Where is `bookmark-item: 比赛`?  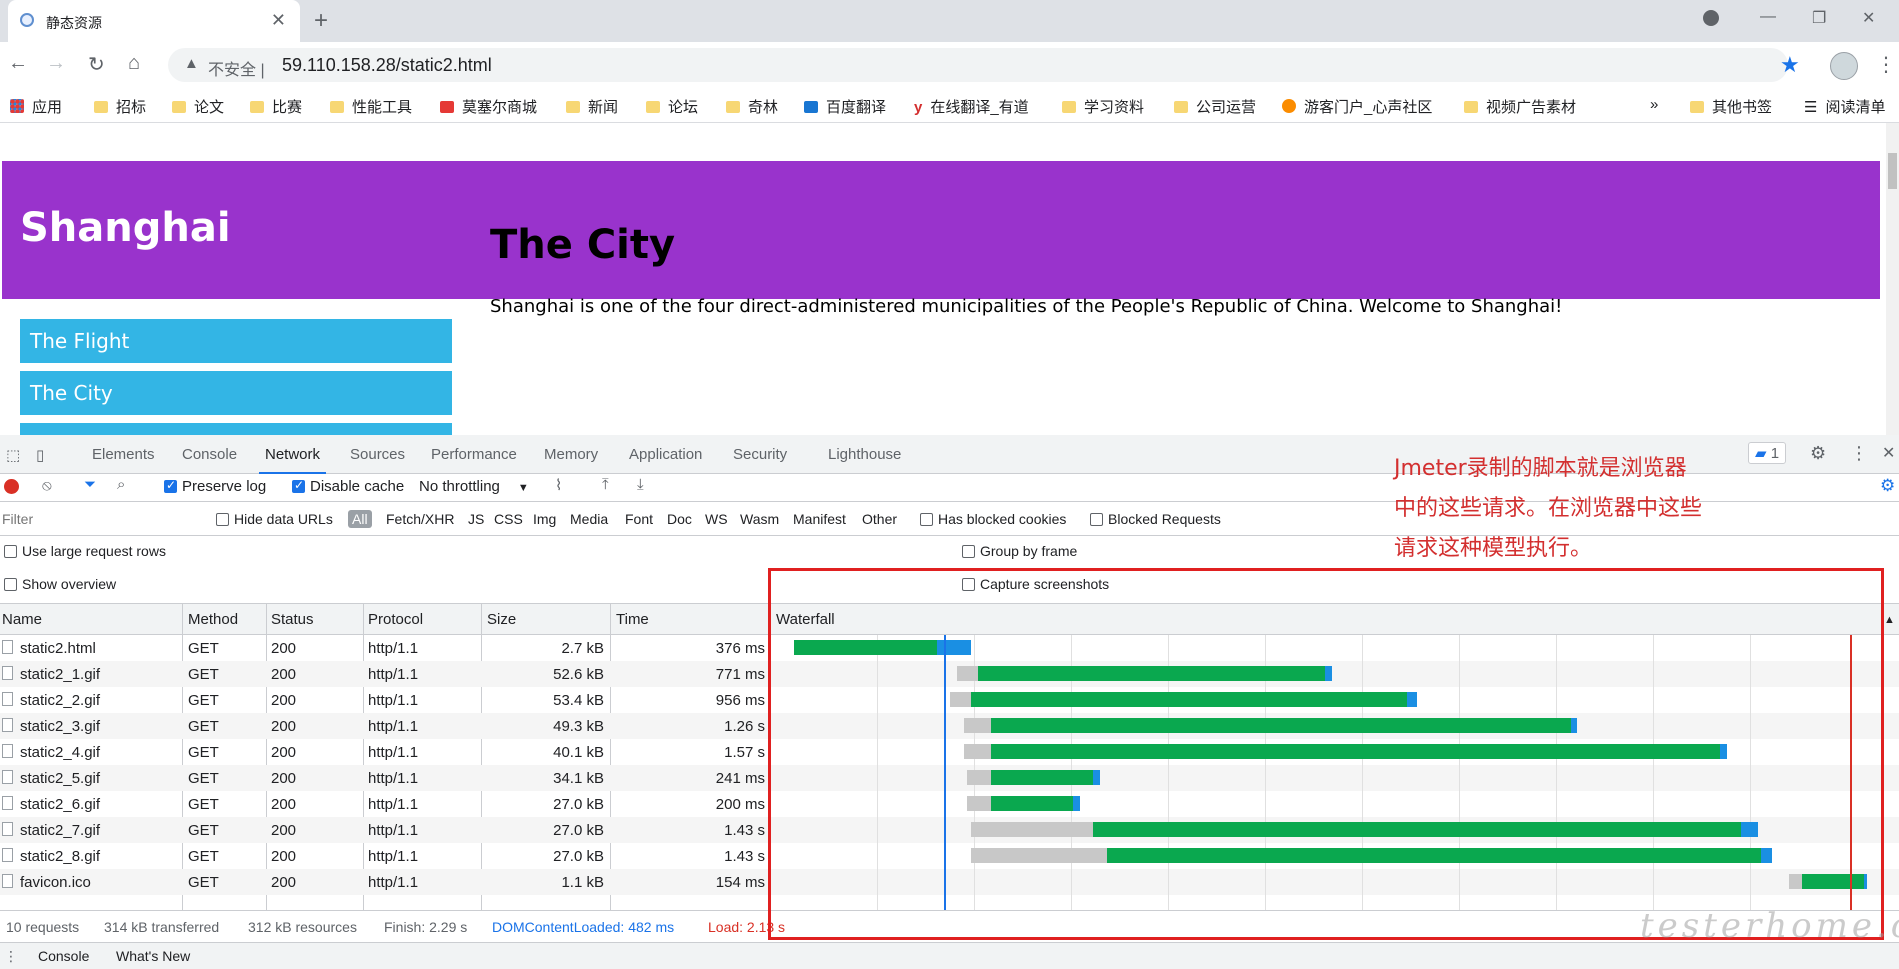 bookmark-item: 比赛 is located at coordinates (276, 106).